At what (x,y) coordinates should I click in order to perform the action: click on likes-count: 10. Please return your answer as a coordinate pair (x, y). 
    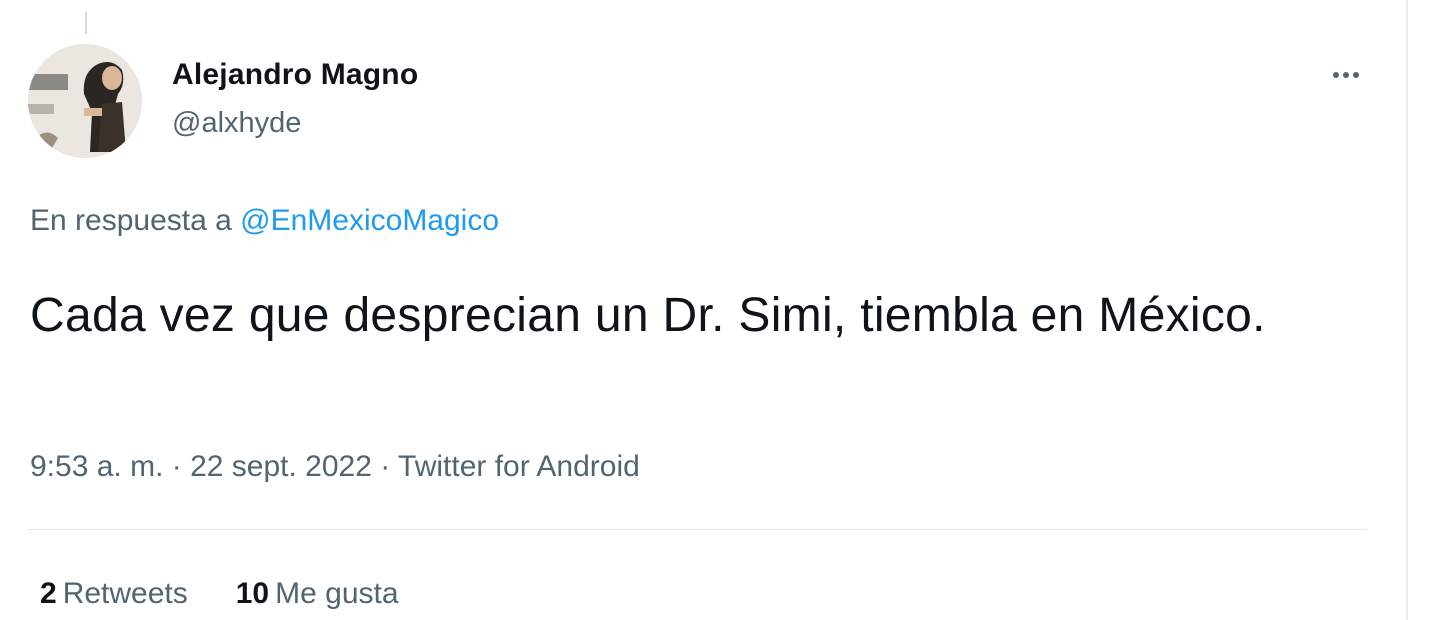
    Looking at the image, I should click on (252, 593).